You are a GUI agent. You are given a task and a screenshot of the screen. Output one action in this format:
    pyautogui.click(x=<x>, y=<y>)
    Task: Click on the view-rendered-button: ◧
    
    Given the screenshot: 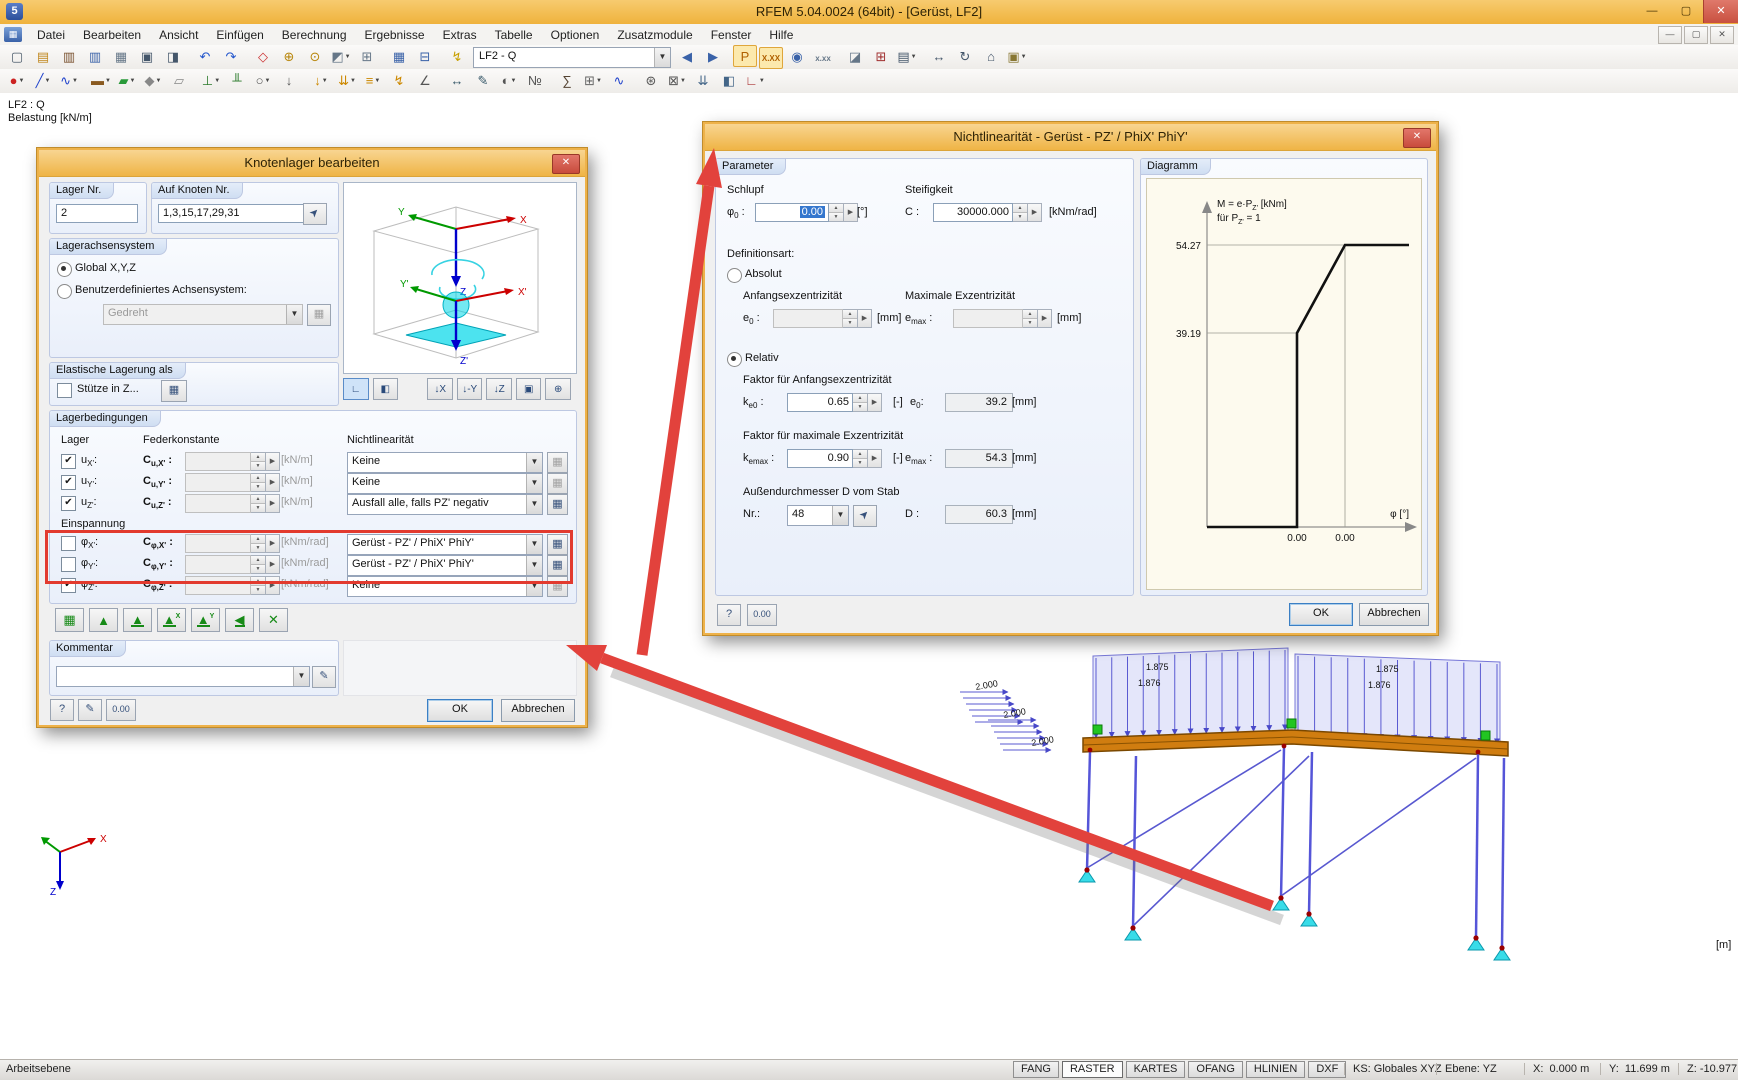 What is the action you would take?
    pyautogui.click(x=385, y=389)
    